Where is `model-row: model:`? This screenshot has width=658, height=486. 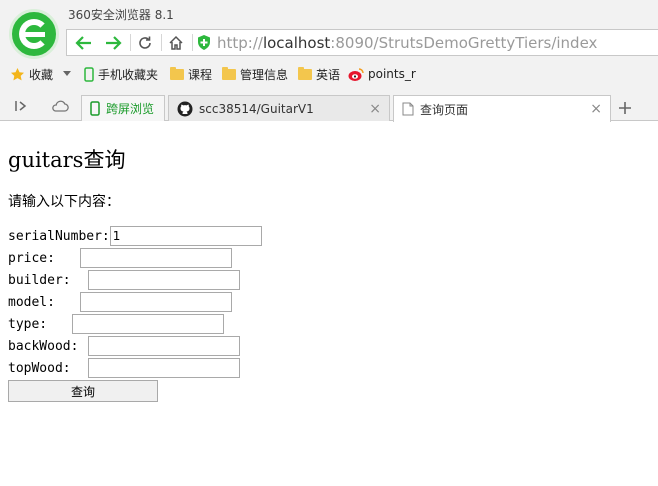 model-row: model: is located at coordinates (120, 302).